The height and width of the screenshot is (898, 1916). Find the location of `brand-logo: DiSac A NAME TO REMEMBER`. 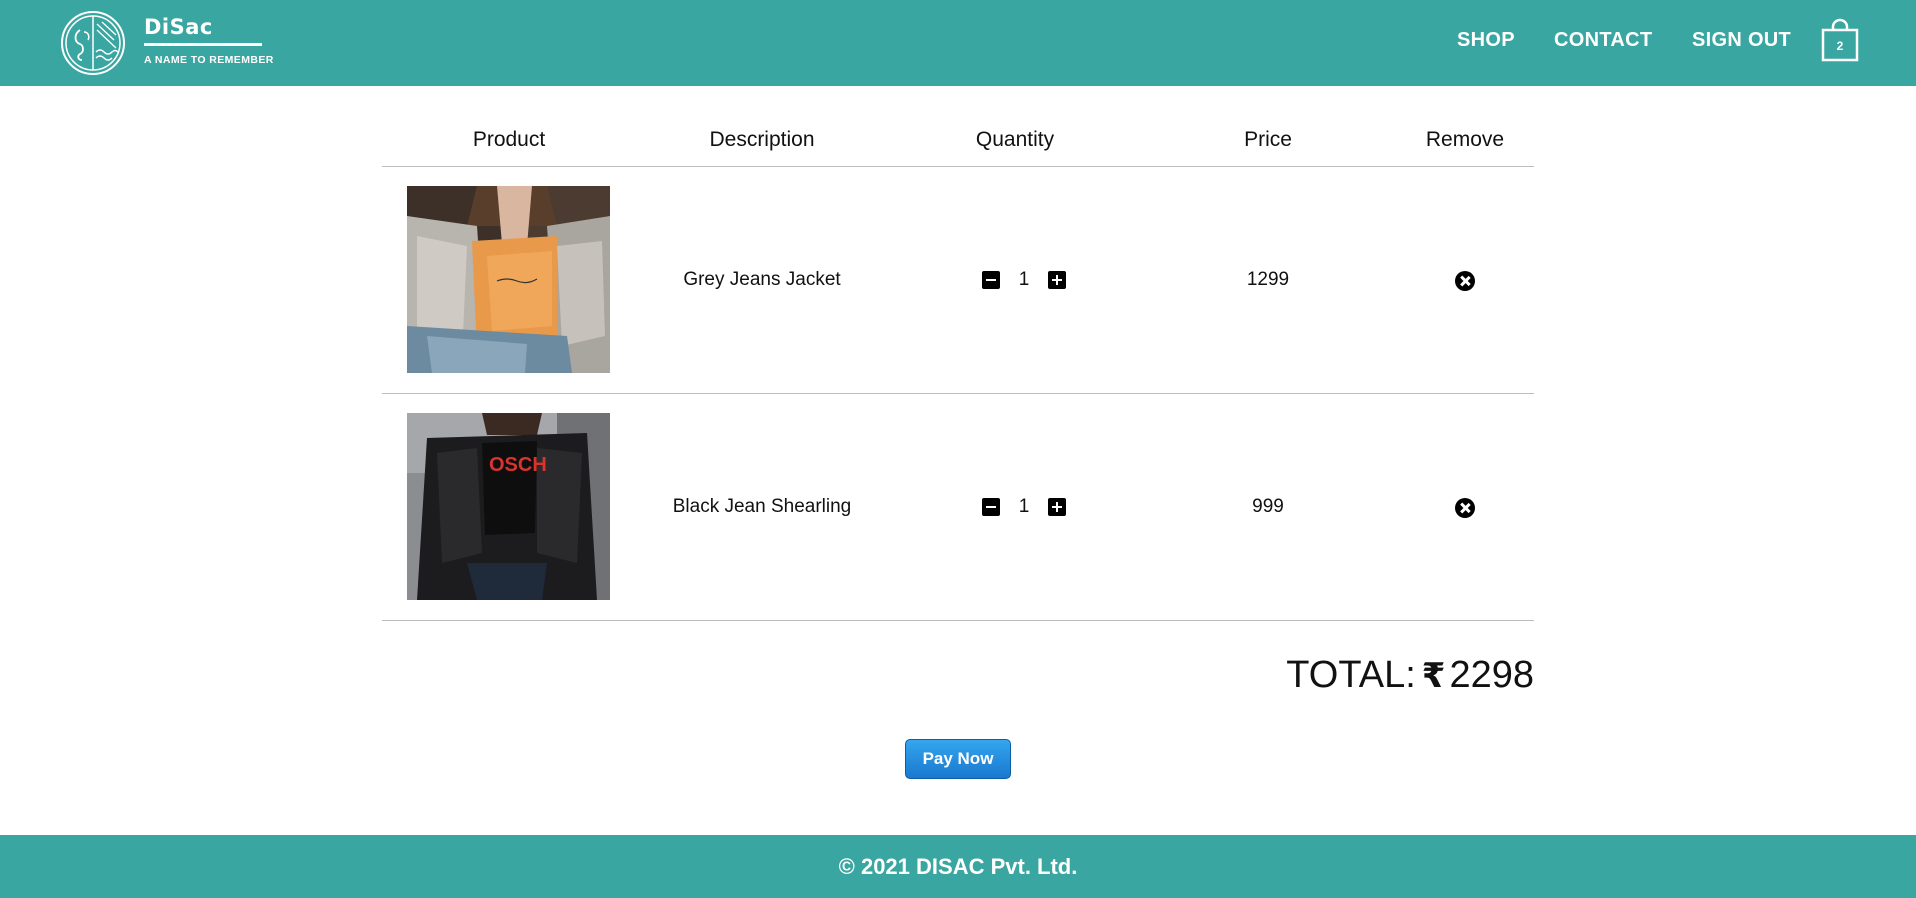

brand-logo: DiSac A NAME TO REMEMBER is located at coordinates (165, 43).